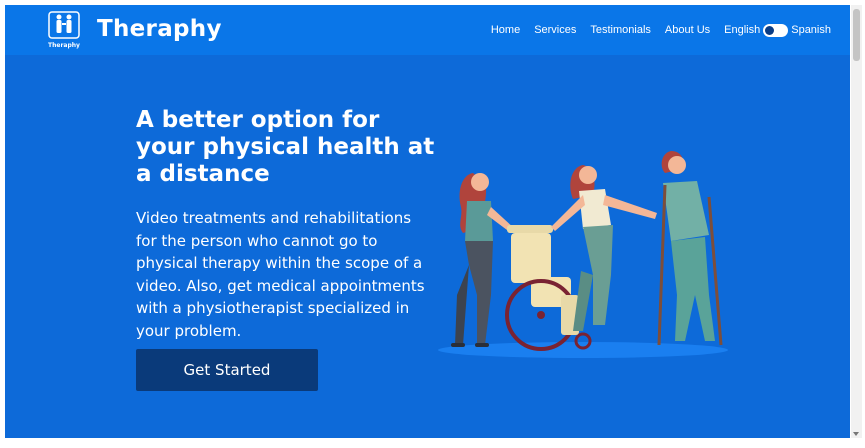 The width and height of the screenshot is (865, 448). I want to click on logo: Theraphy, so click(64, 29).